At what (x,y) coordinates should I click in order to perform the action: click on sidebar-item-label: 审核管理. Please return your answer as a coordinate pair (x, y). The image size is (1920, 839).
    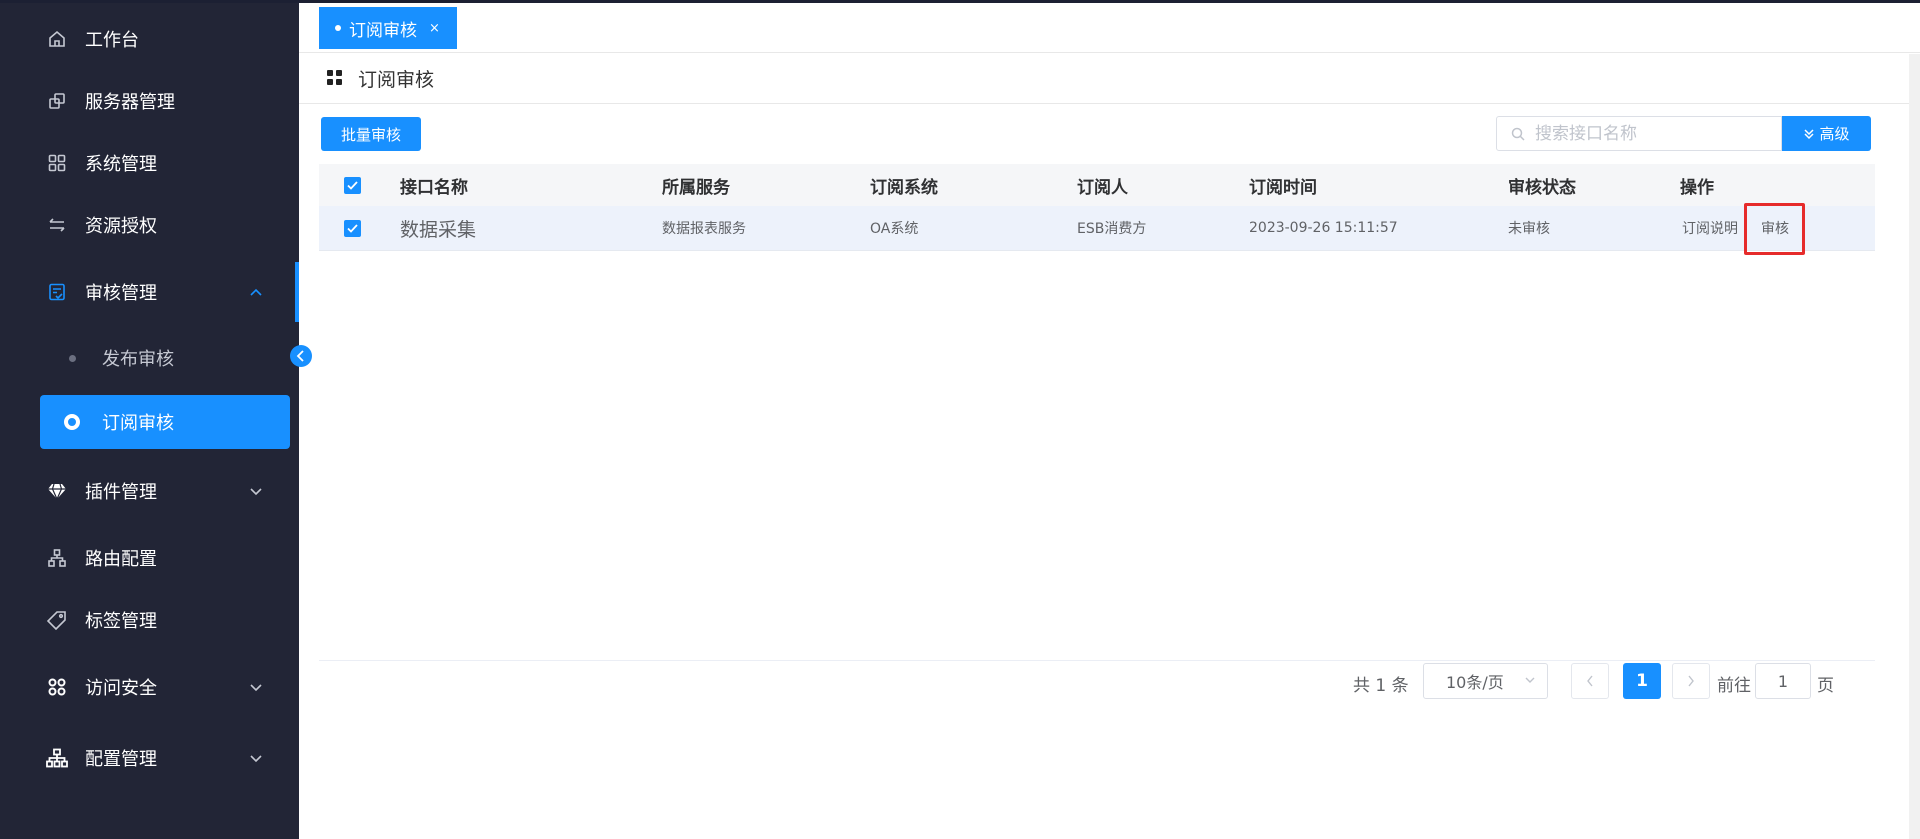
    Looking at the image, I should click on (121, 293).